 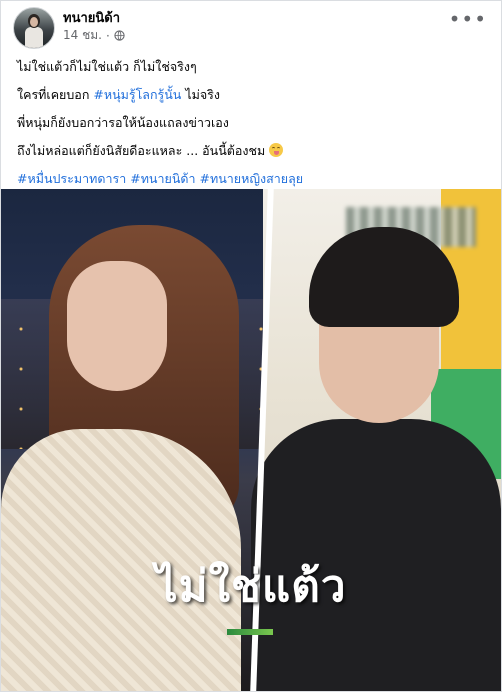 I want to click on post-time: 14 ชม., so click(x=82, y=35).